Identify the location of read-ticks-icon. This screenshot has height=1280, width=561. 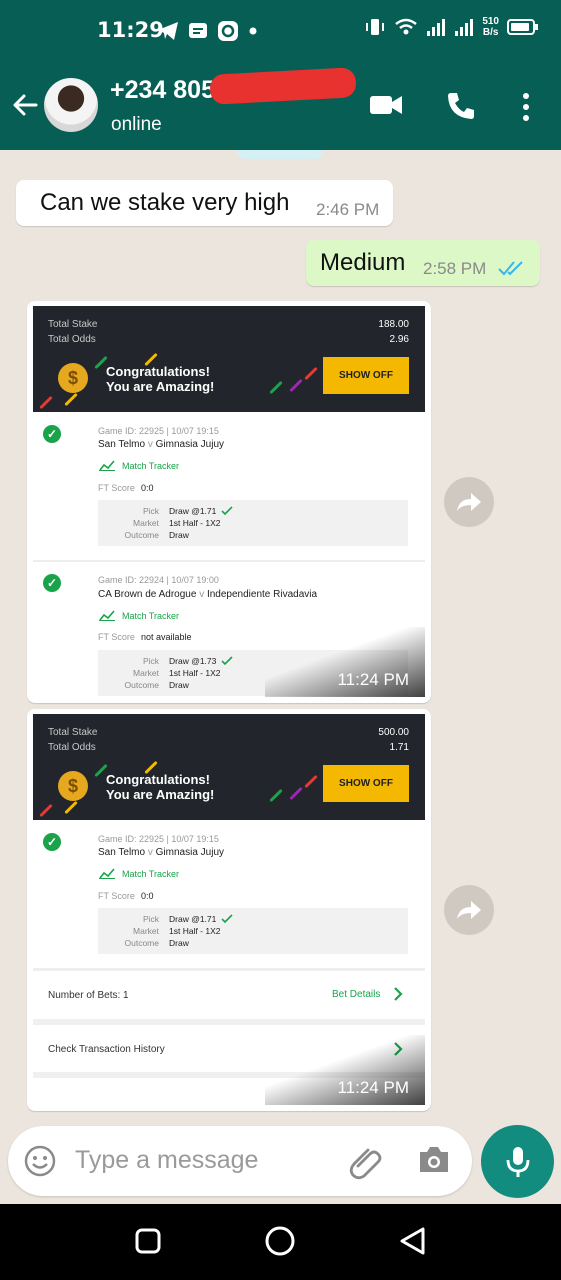
(510, 268).